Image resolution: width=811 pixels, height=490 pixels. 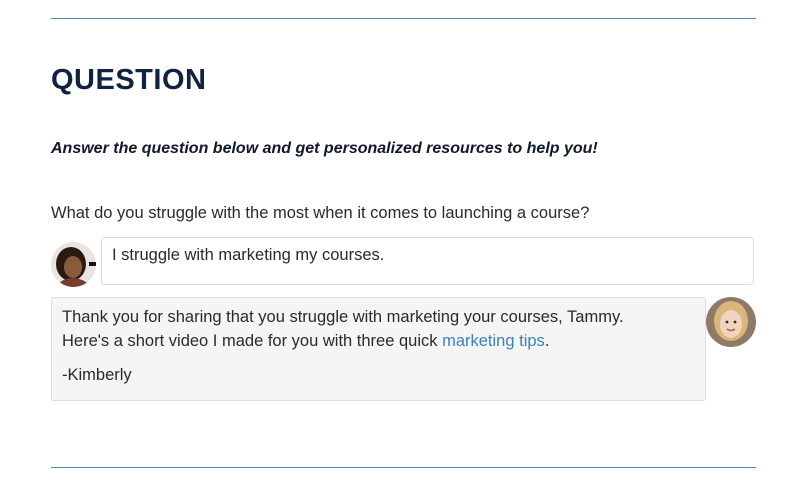 What do you see at coordinates (129, 80) in the screenshot?
I see `section-heading: QUESTION` at bounding box center [129, 80].